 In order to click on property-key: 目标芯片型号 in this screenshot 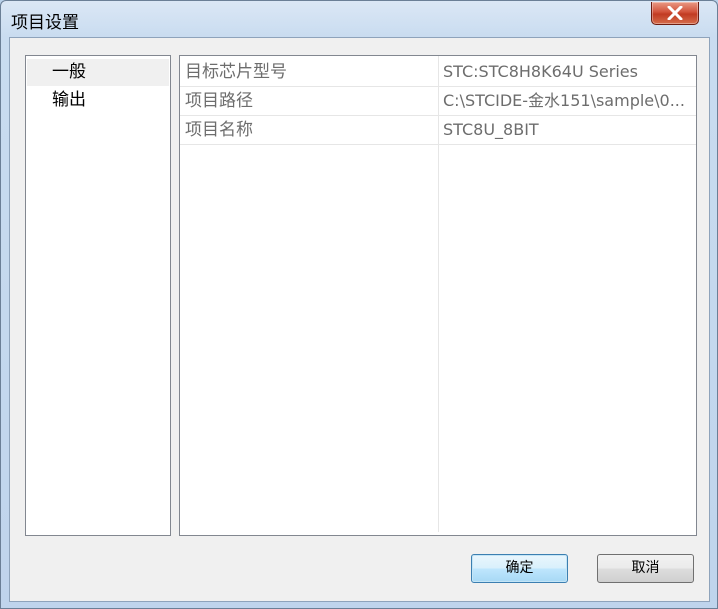, I will do `click(236, 72)`.